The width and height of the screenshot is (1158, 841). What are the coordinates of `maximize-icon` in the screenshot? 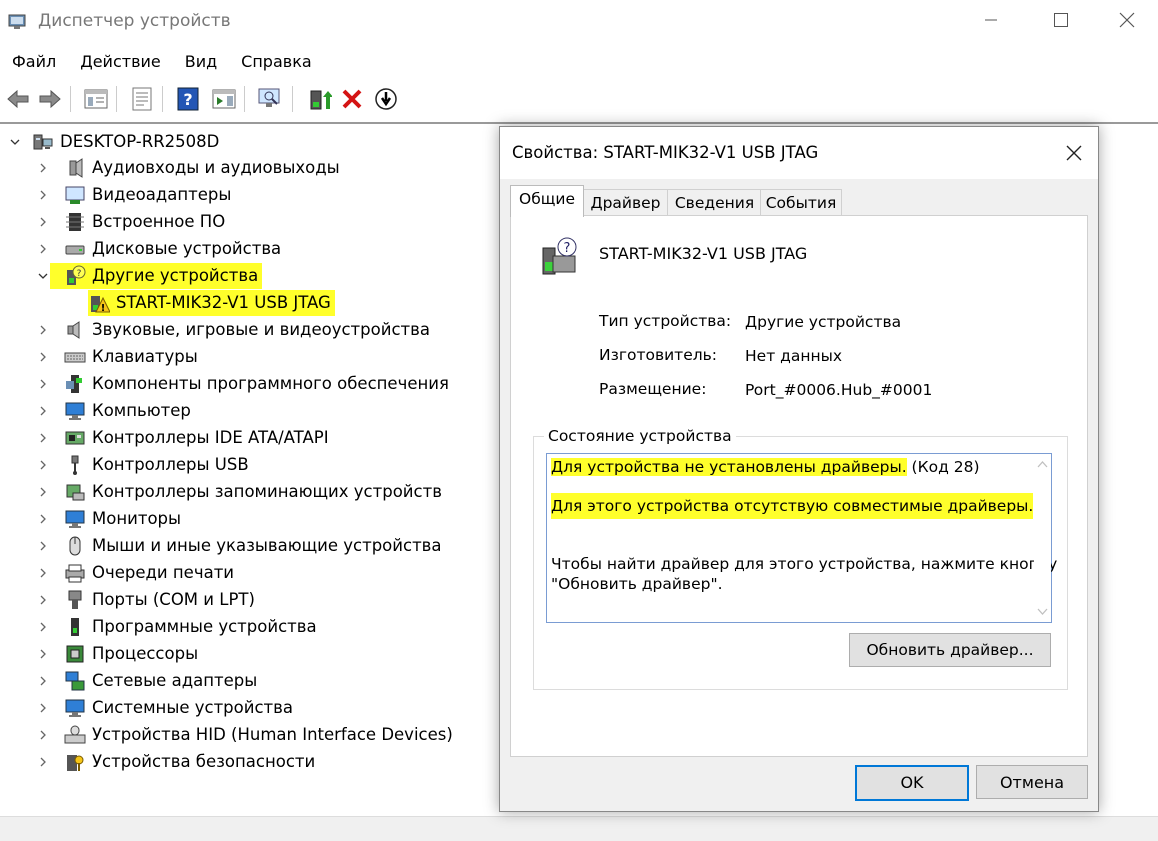 It's located at (1061, 20).